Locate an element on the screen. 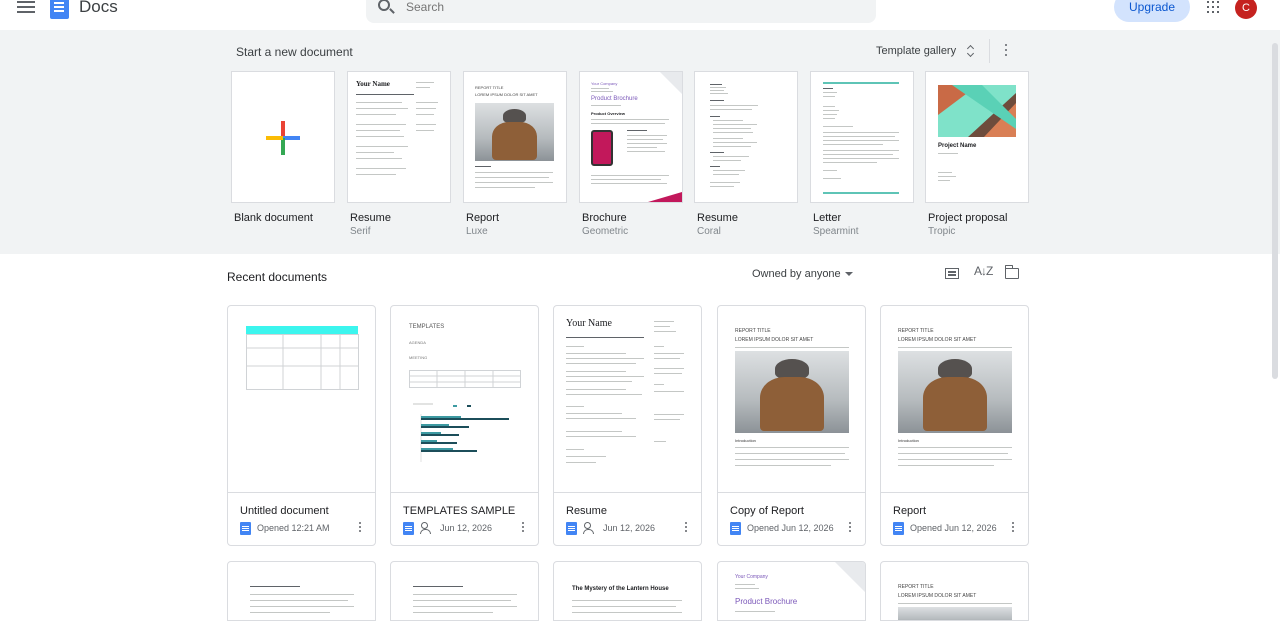 This screenshot has width=1280, height=621. thumb-grid is located at coordinates (465, 379).